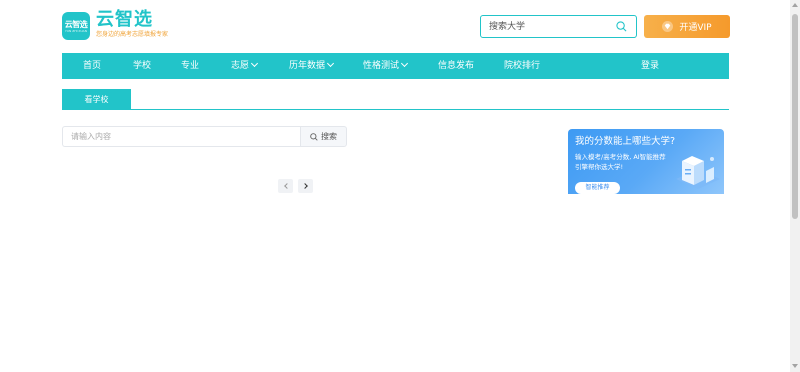 This screenshot has width=800, height=372. I want to click on diamond-icon, so click(668, 26).